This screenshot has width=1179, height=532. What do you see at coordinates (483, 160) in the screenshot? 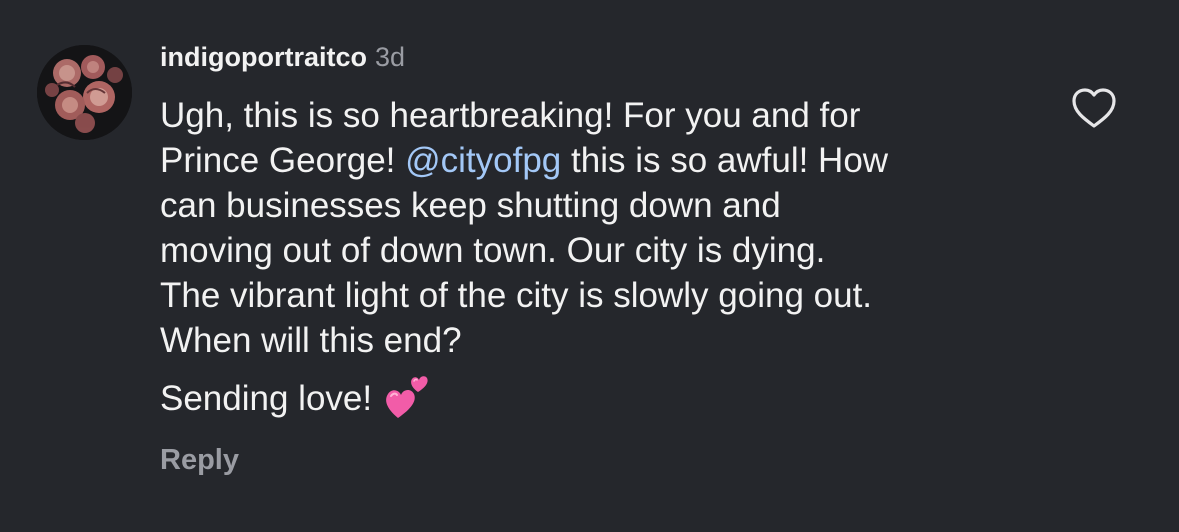
I see `mention-link: @cityofpg` at bounding box center [483, 160].